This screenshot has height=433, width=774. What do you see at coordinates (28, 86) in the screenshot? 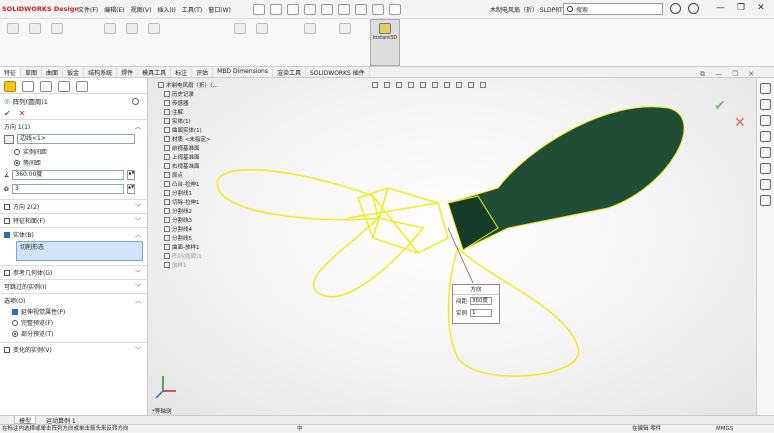
I see `property-manager-tab-icon` at bounding box center [28, 86].